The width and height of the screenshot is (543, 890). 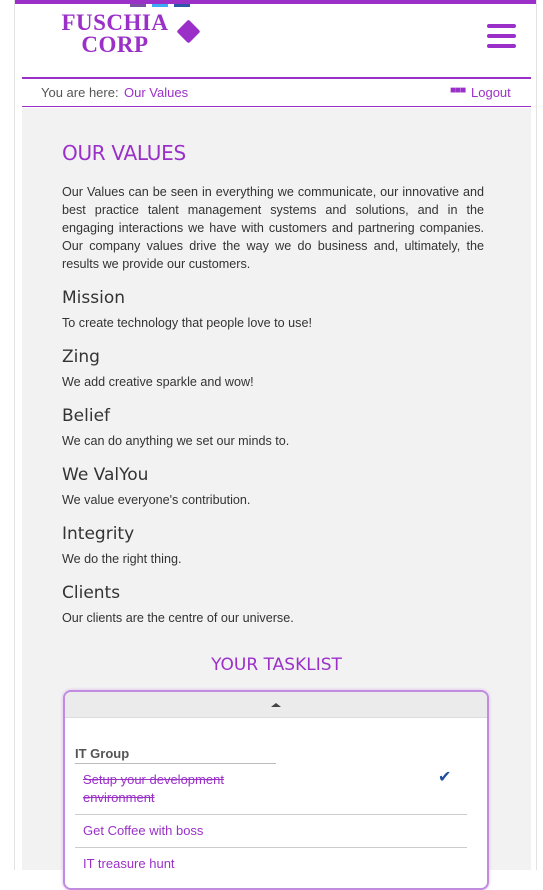 I want to click on logout-link: Logout, so click(x=491, y=92).